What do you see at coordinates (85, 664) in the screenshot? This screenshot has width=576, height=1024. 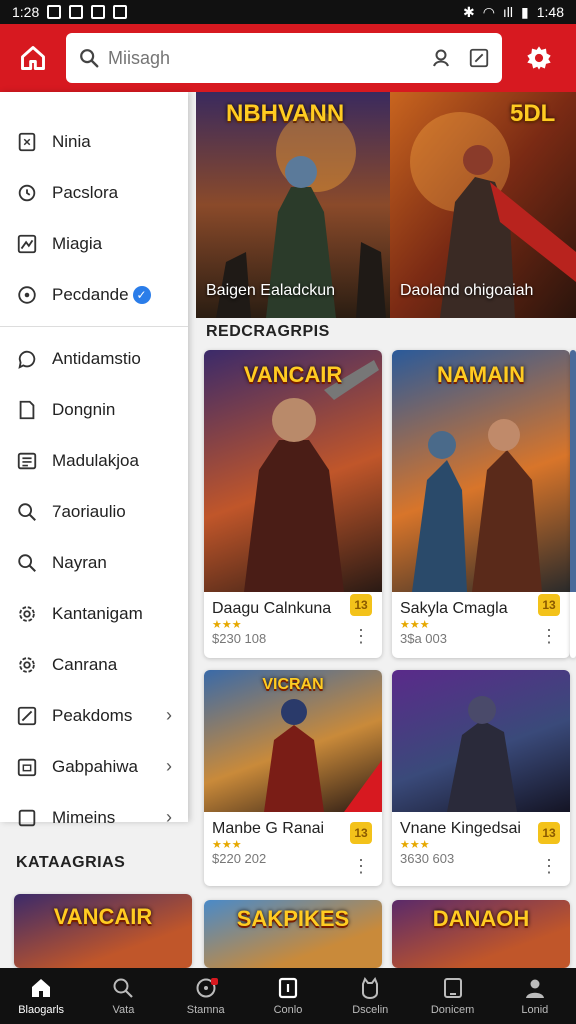 I see `drawer-item-label: Canrana` at bounding box center [85, 664].